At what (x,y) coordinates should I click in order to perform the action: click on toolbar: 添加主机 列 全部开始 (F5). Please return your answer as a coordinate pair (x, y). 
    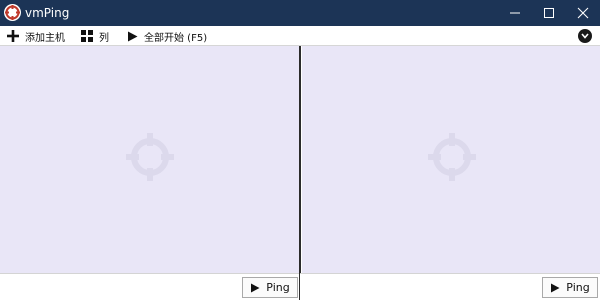
    Looking at the image, I should click on (300, 36).